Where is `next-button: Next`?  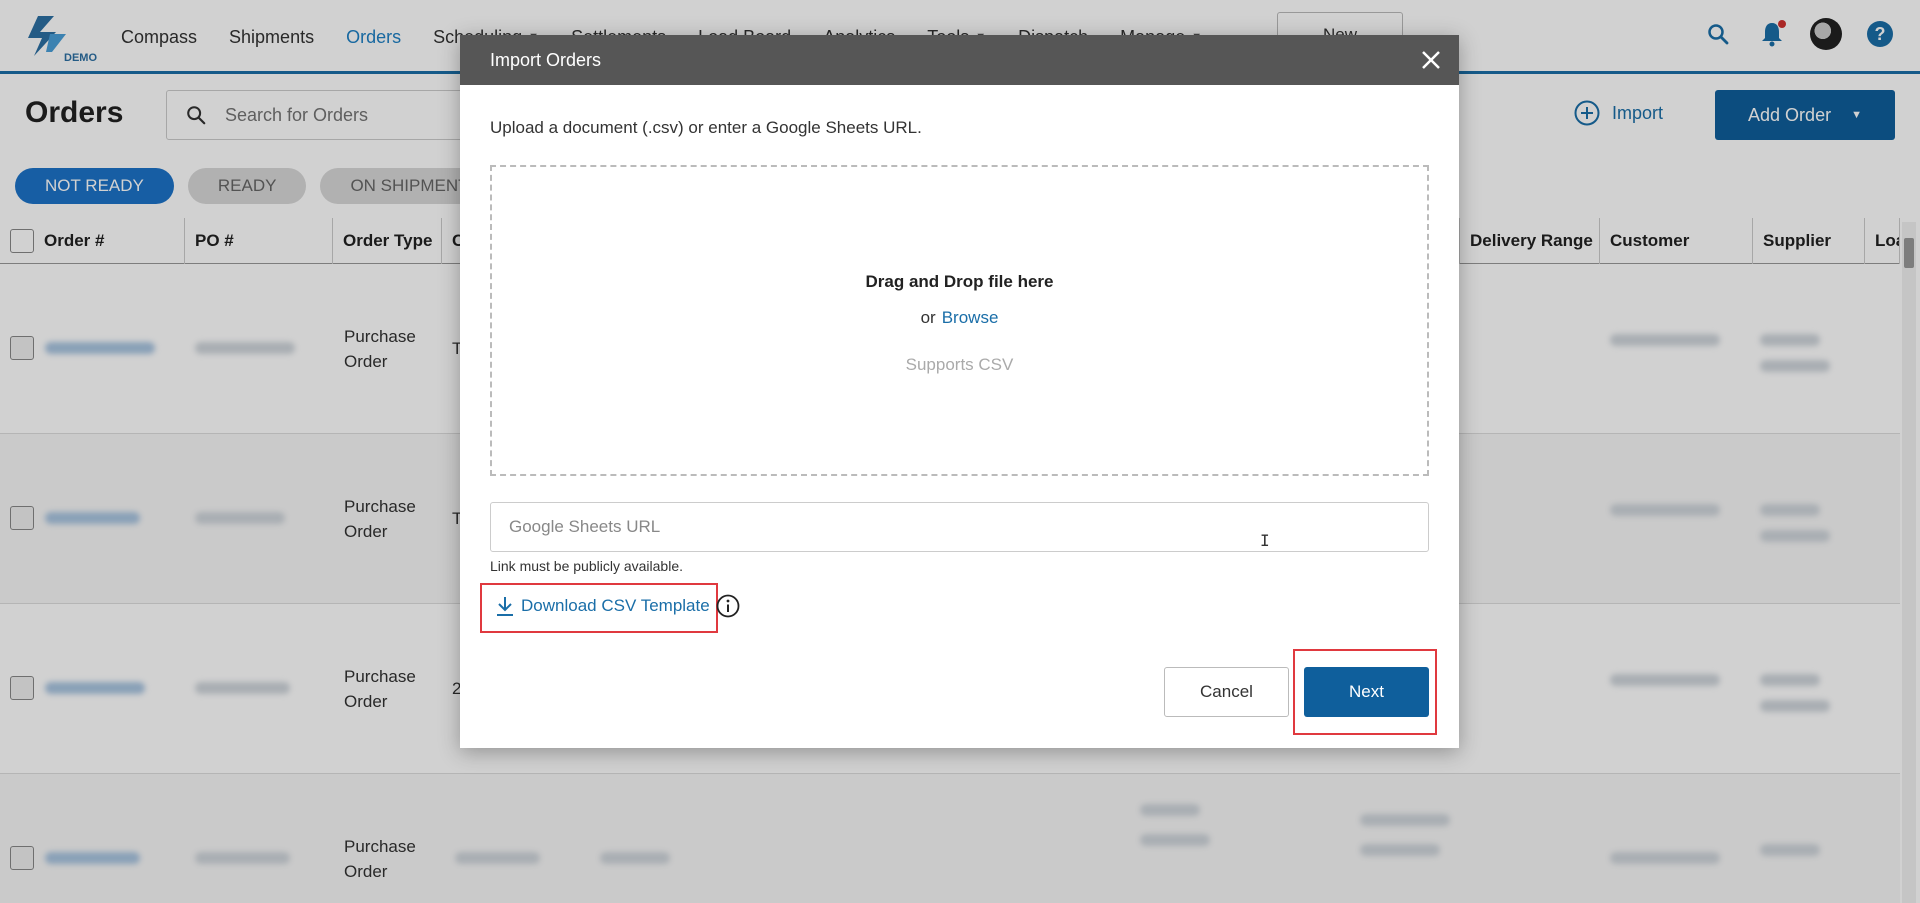 next-button: Next is located at coordinates (1366, 692).